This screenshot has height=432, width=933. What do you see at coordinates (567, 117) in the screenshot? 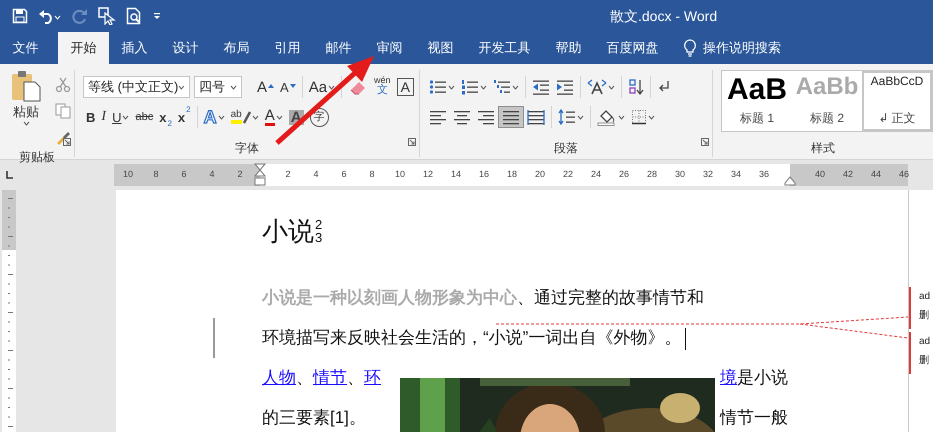
I see `line-spacing-icon` at bounding box center [567, 117].